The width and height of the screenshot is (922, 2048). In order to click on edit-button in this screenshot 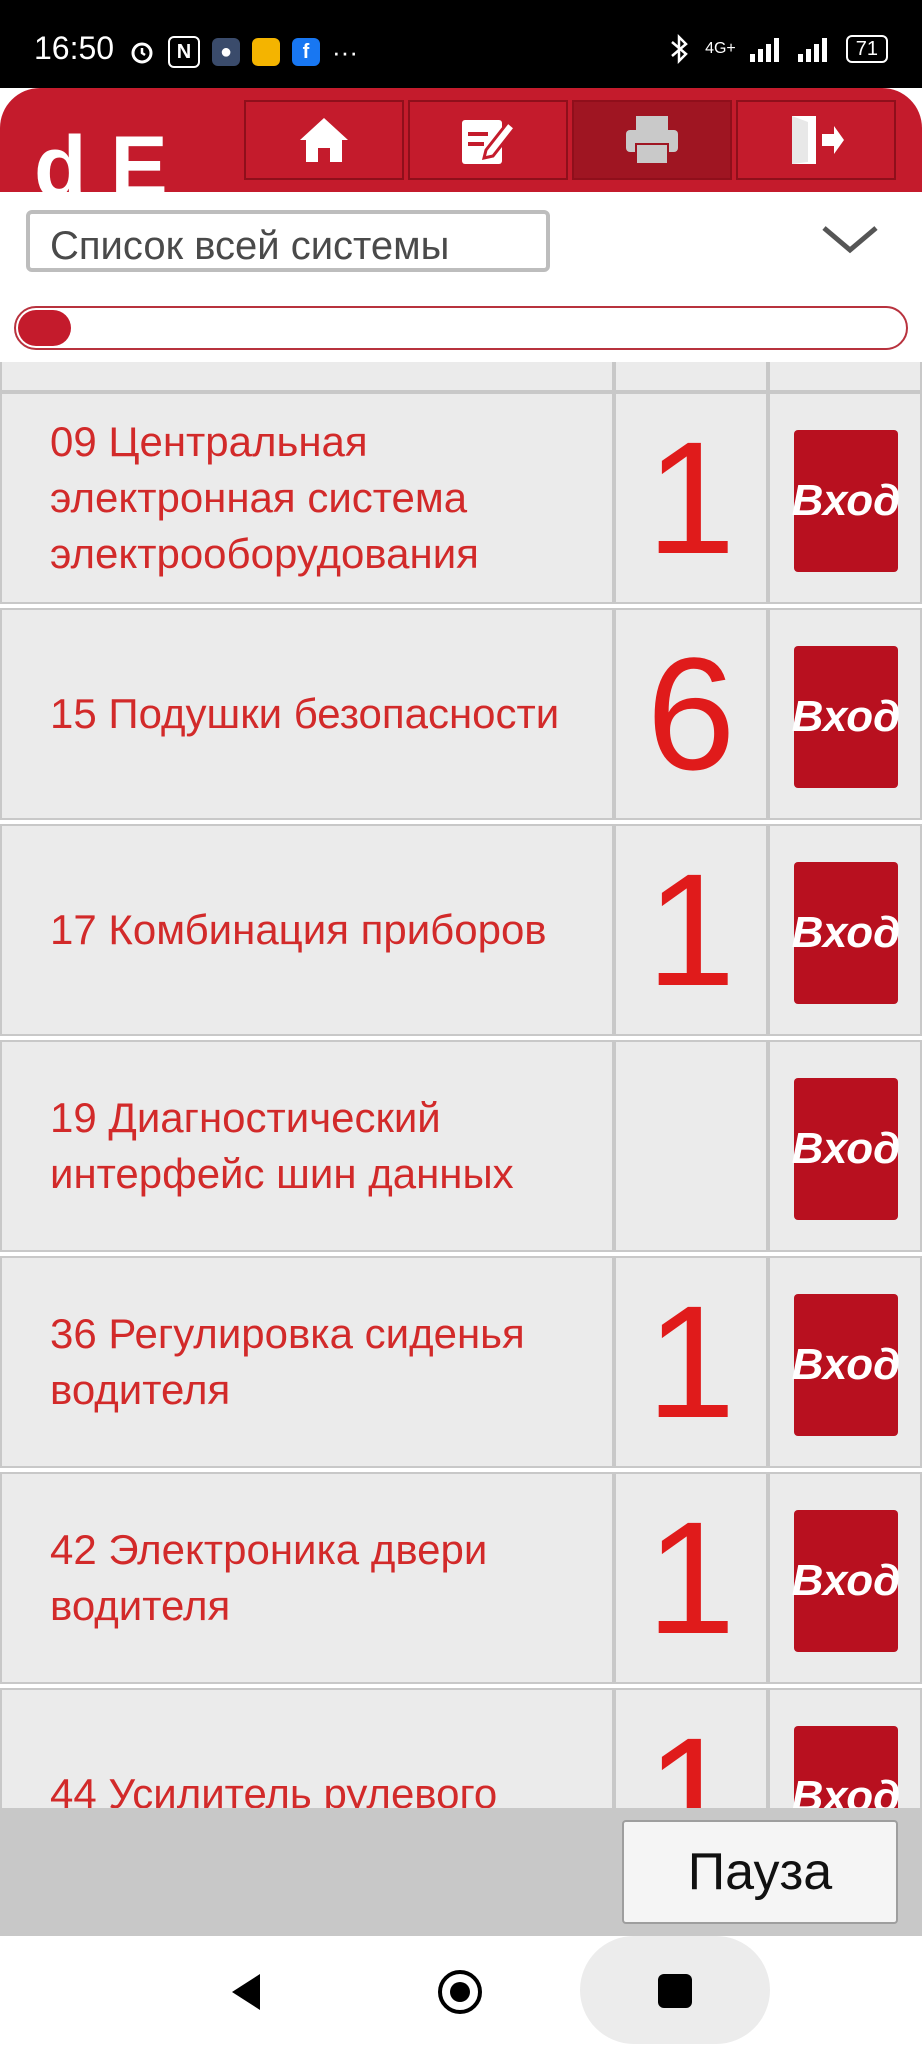, I will do `click(488, 140)`.